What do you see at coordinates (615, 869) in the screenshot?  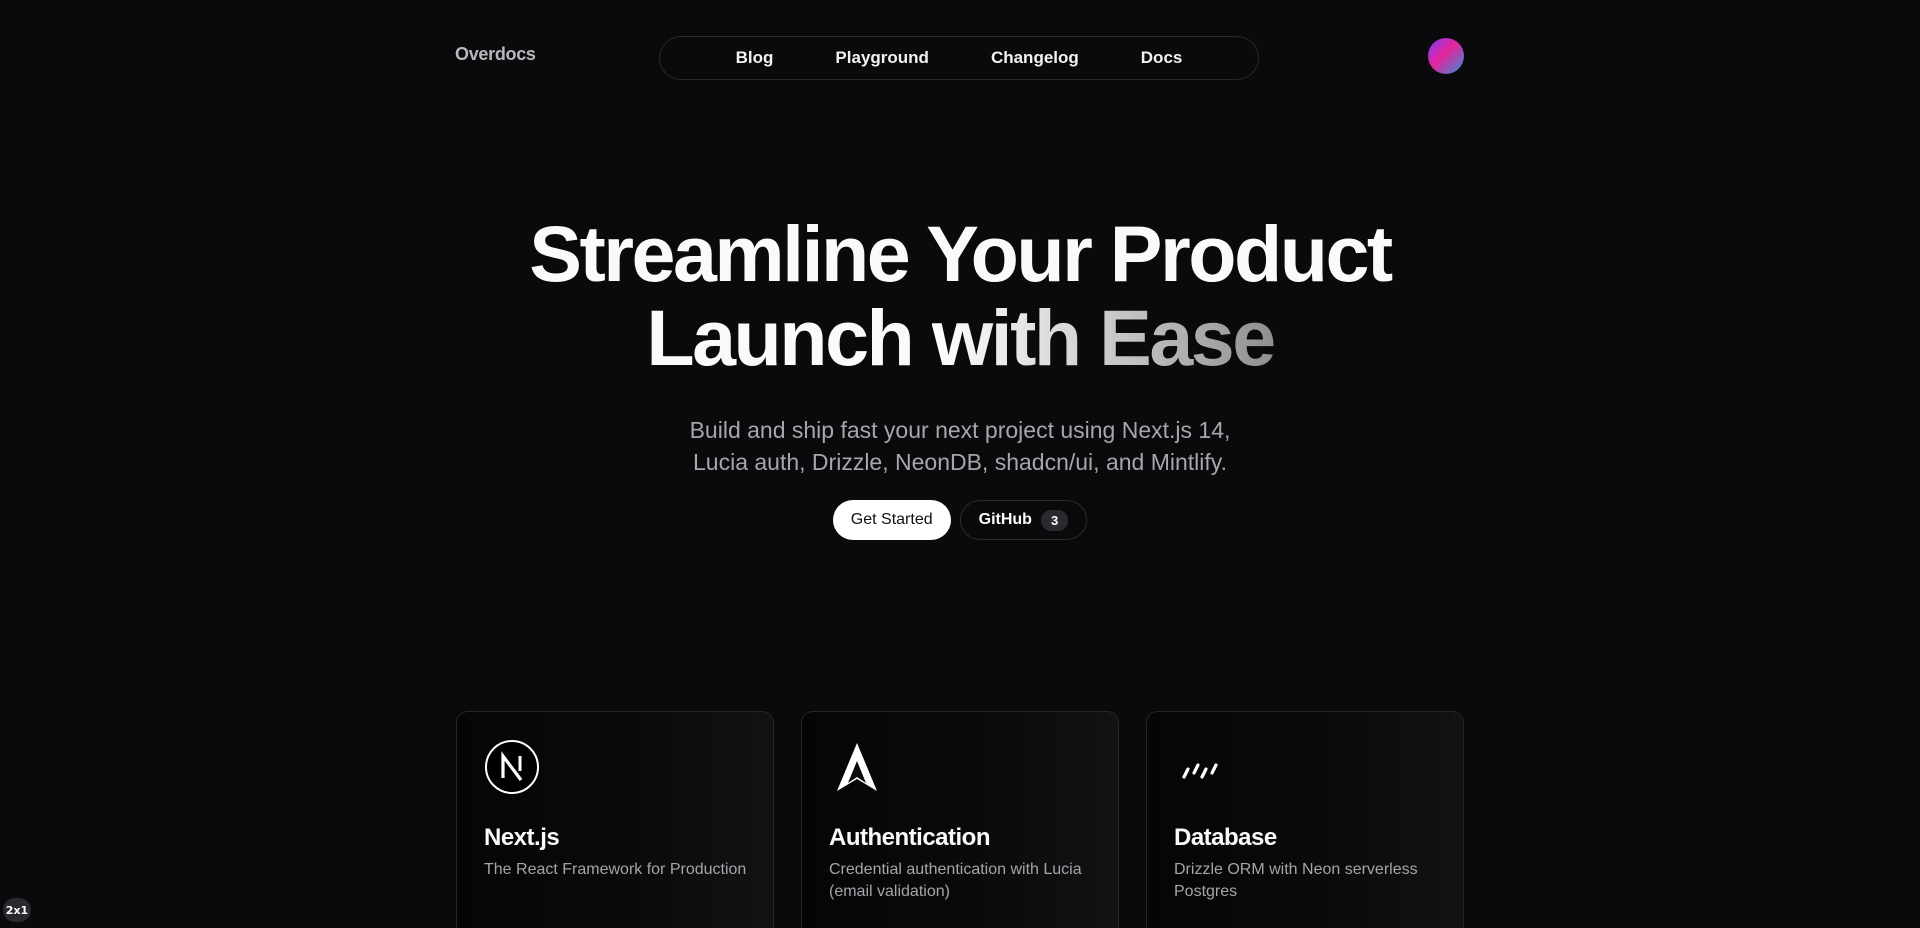 I see `feature-description: The React Framework for Production` at bounding box center [615, 869].